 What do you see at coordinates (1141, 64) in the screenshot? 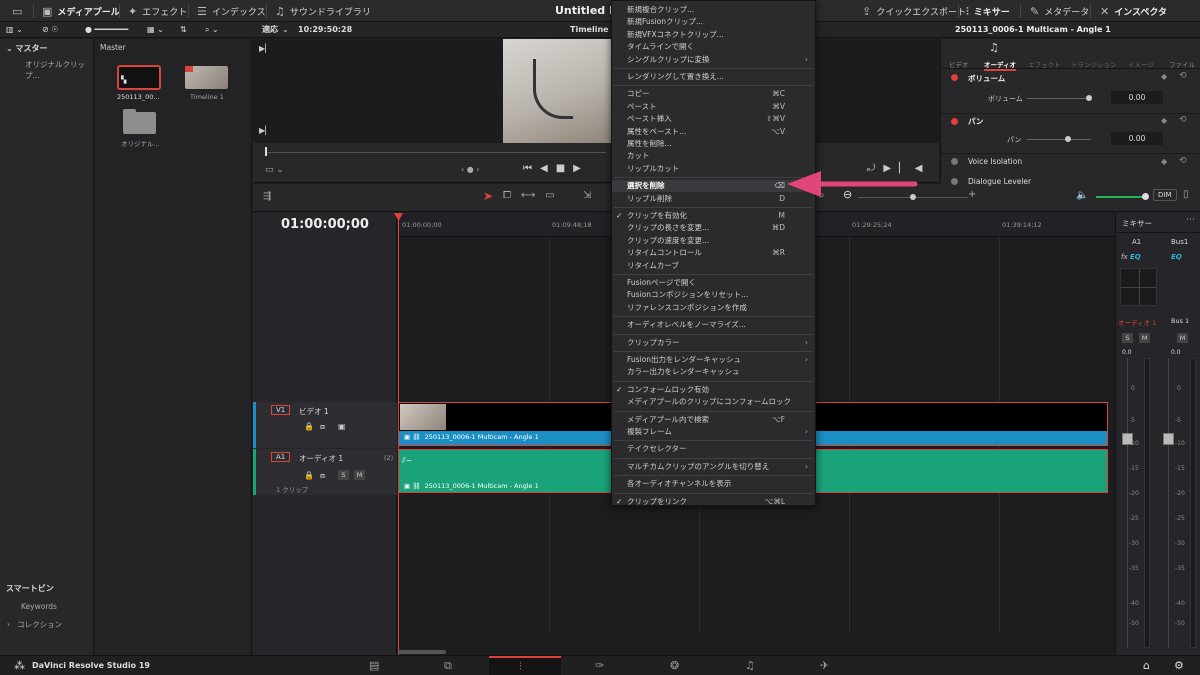
I see `tab-image: イメージ` at bounding box center [1141, 64].